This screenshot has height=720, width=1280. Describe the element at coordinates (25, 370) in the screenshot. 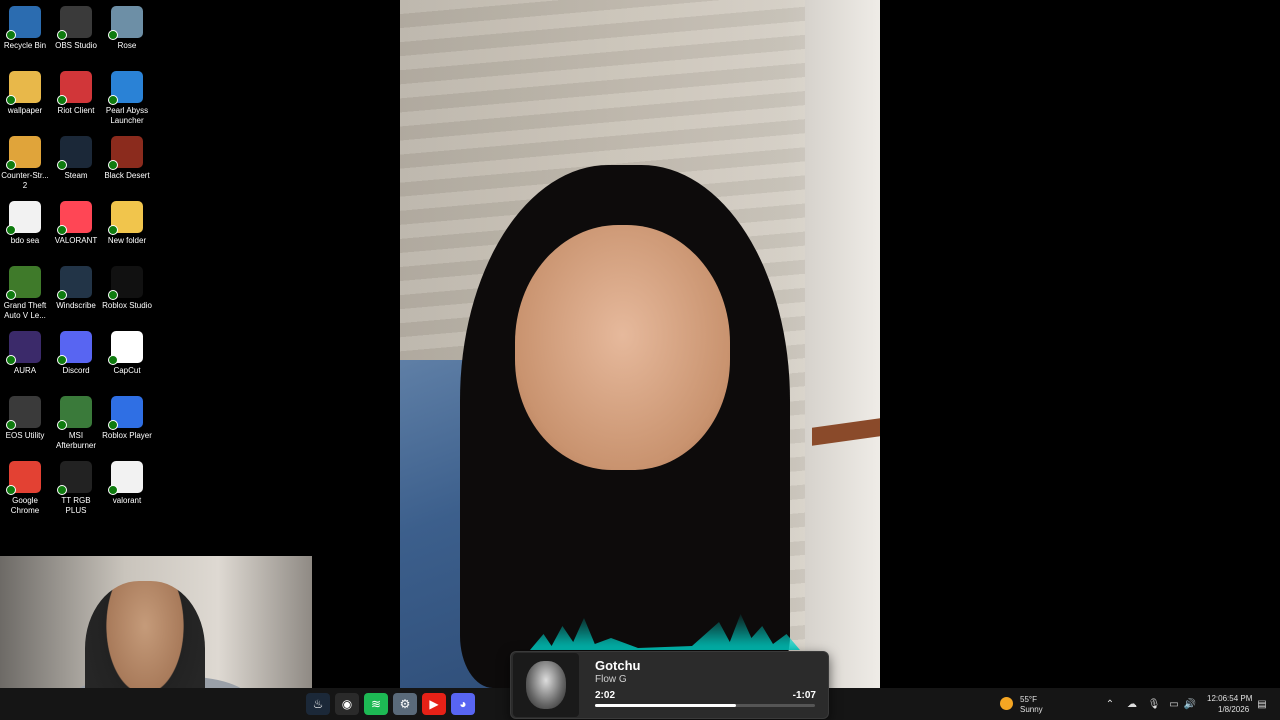

I see `desktop-icon-label: AURA` at that location.